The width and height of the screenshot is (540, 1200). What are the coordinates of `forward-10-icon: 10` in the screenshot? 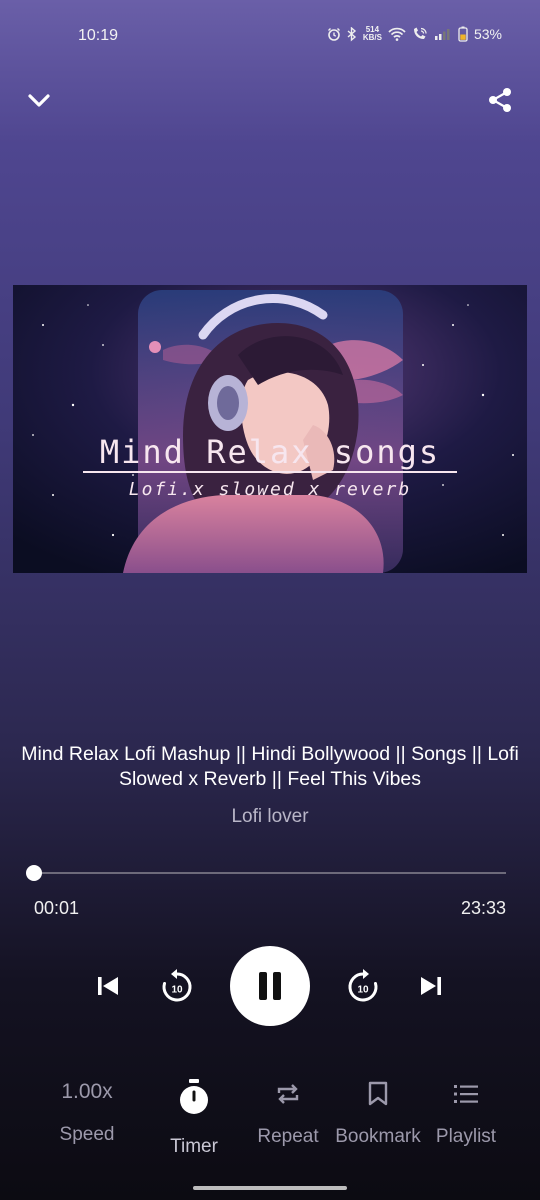 It's located at (363, 985).